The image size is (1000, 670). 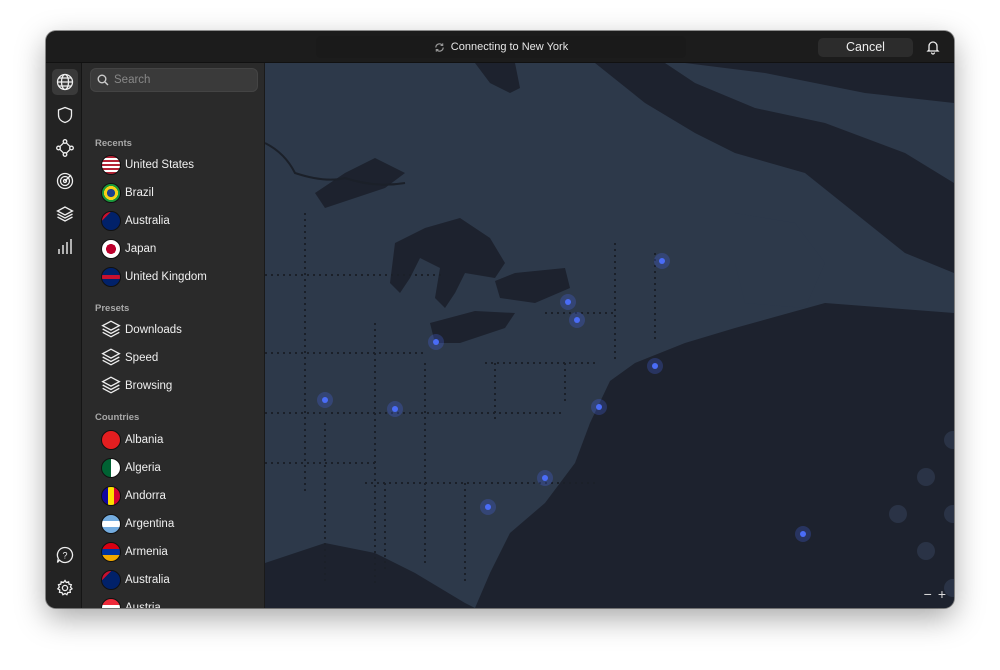 What do you see at coordinates (928, 594) in the screenshot?
I see `zoom-out-button: −` at bounding box center [928, 594].